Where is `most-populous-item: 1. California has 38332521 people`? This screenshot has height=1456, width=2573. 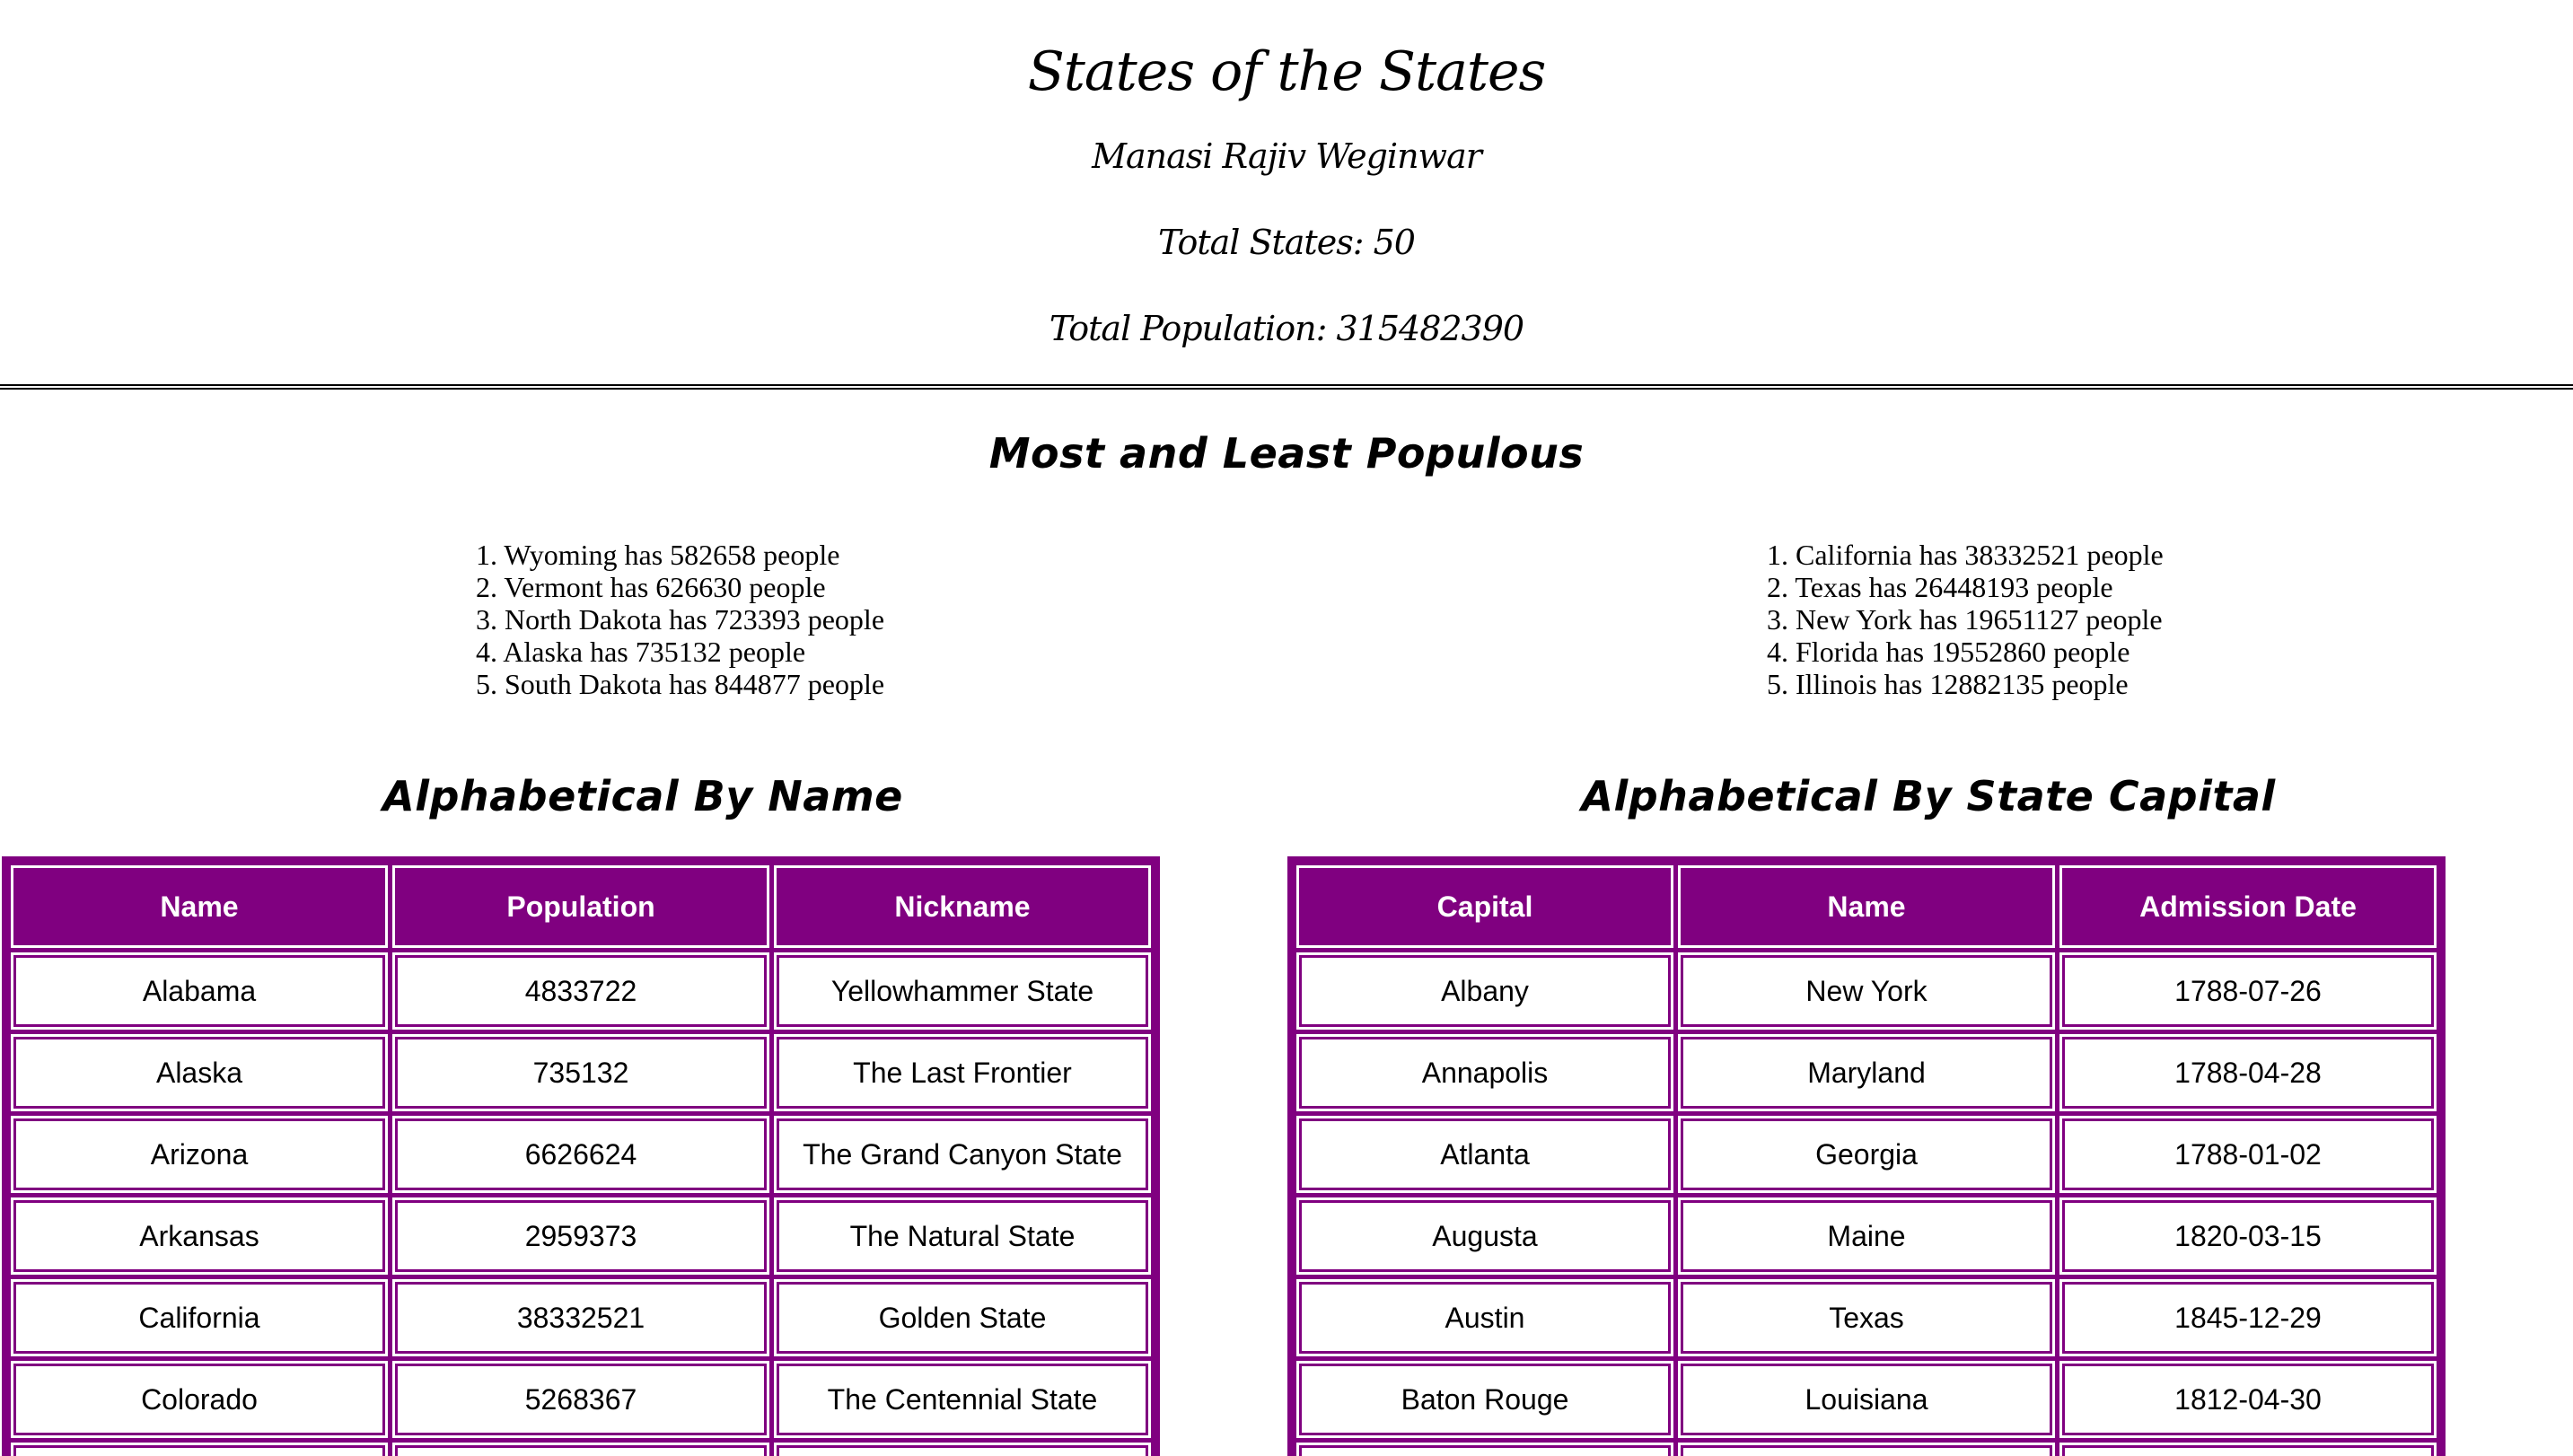 most-populous-item: 1. California has 38332521 people is located at coordinates (1966, 555).